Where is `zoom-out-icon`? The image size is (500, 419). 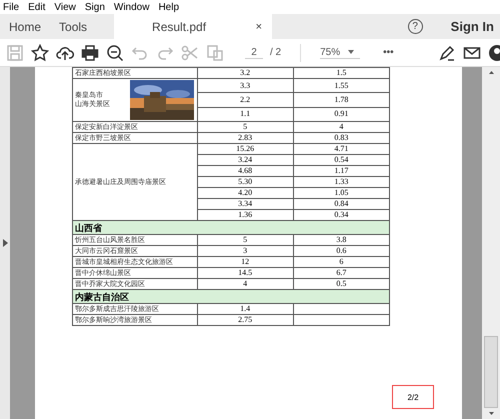 zoom-out-icon is located at coordinates (115, 53).